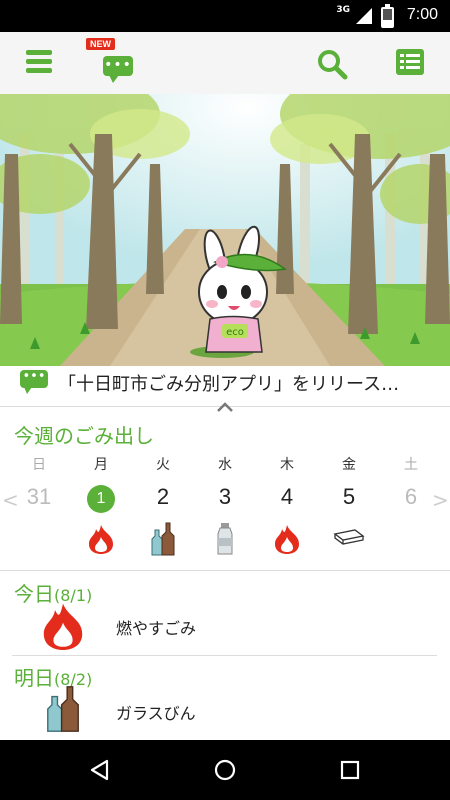  I want to click on svg-text: eco, so click(235, 332).